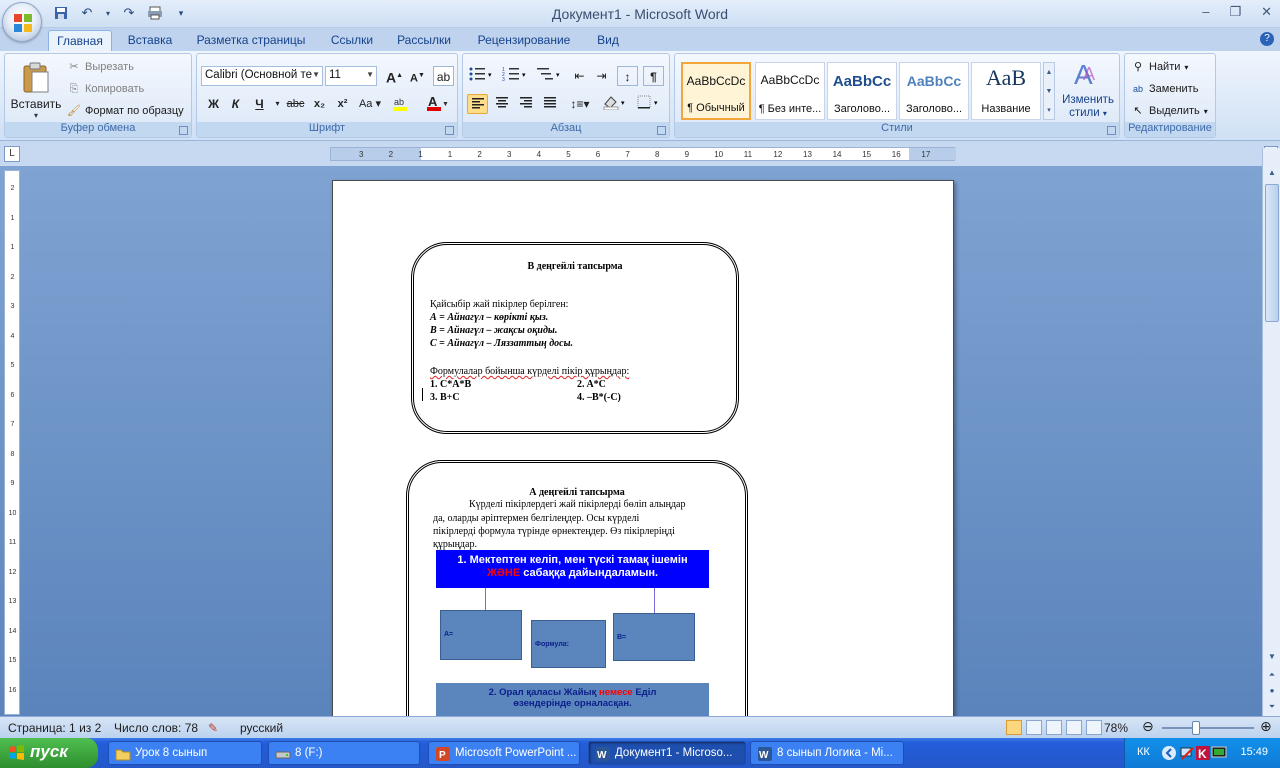  Describe the element at coordinates (1148, 726) in the screenshot. I see `zoom-out-icon: ⊖` at that location.